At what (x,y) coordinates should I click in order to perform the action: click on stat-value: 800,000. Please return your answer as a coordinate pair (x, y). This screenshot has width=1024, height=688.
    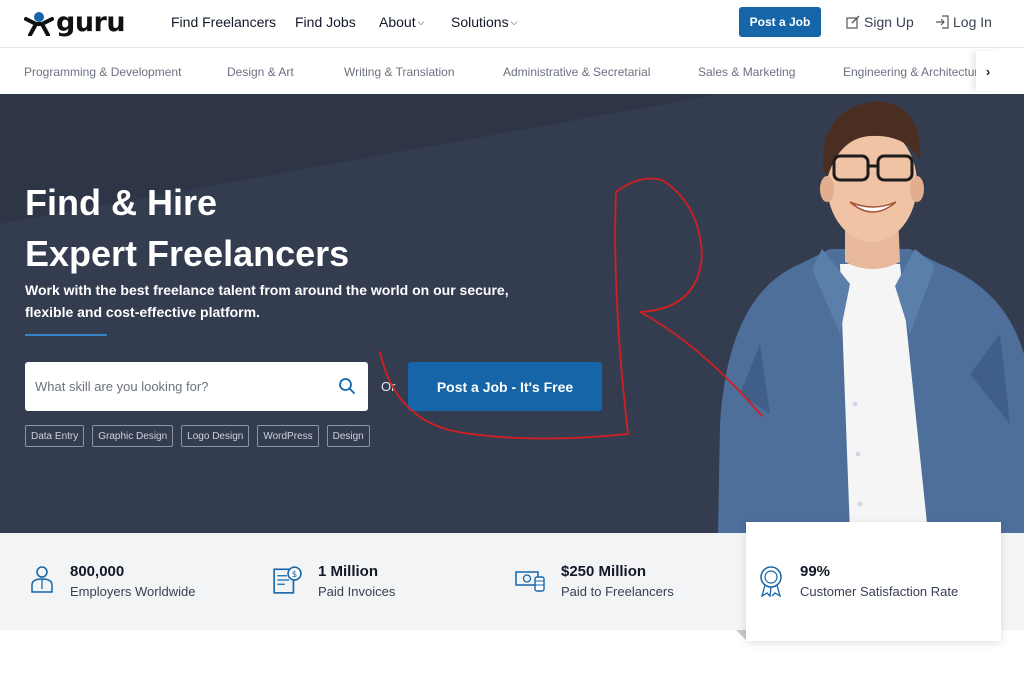
    Looking at the image, I should click on (97, 571).